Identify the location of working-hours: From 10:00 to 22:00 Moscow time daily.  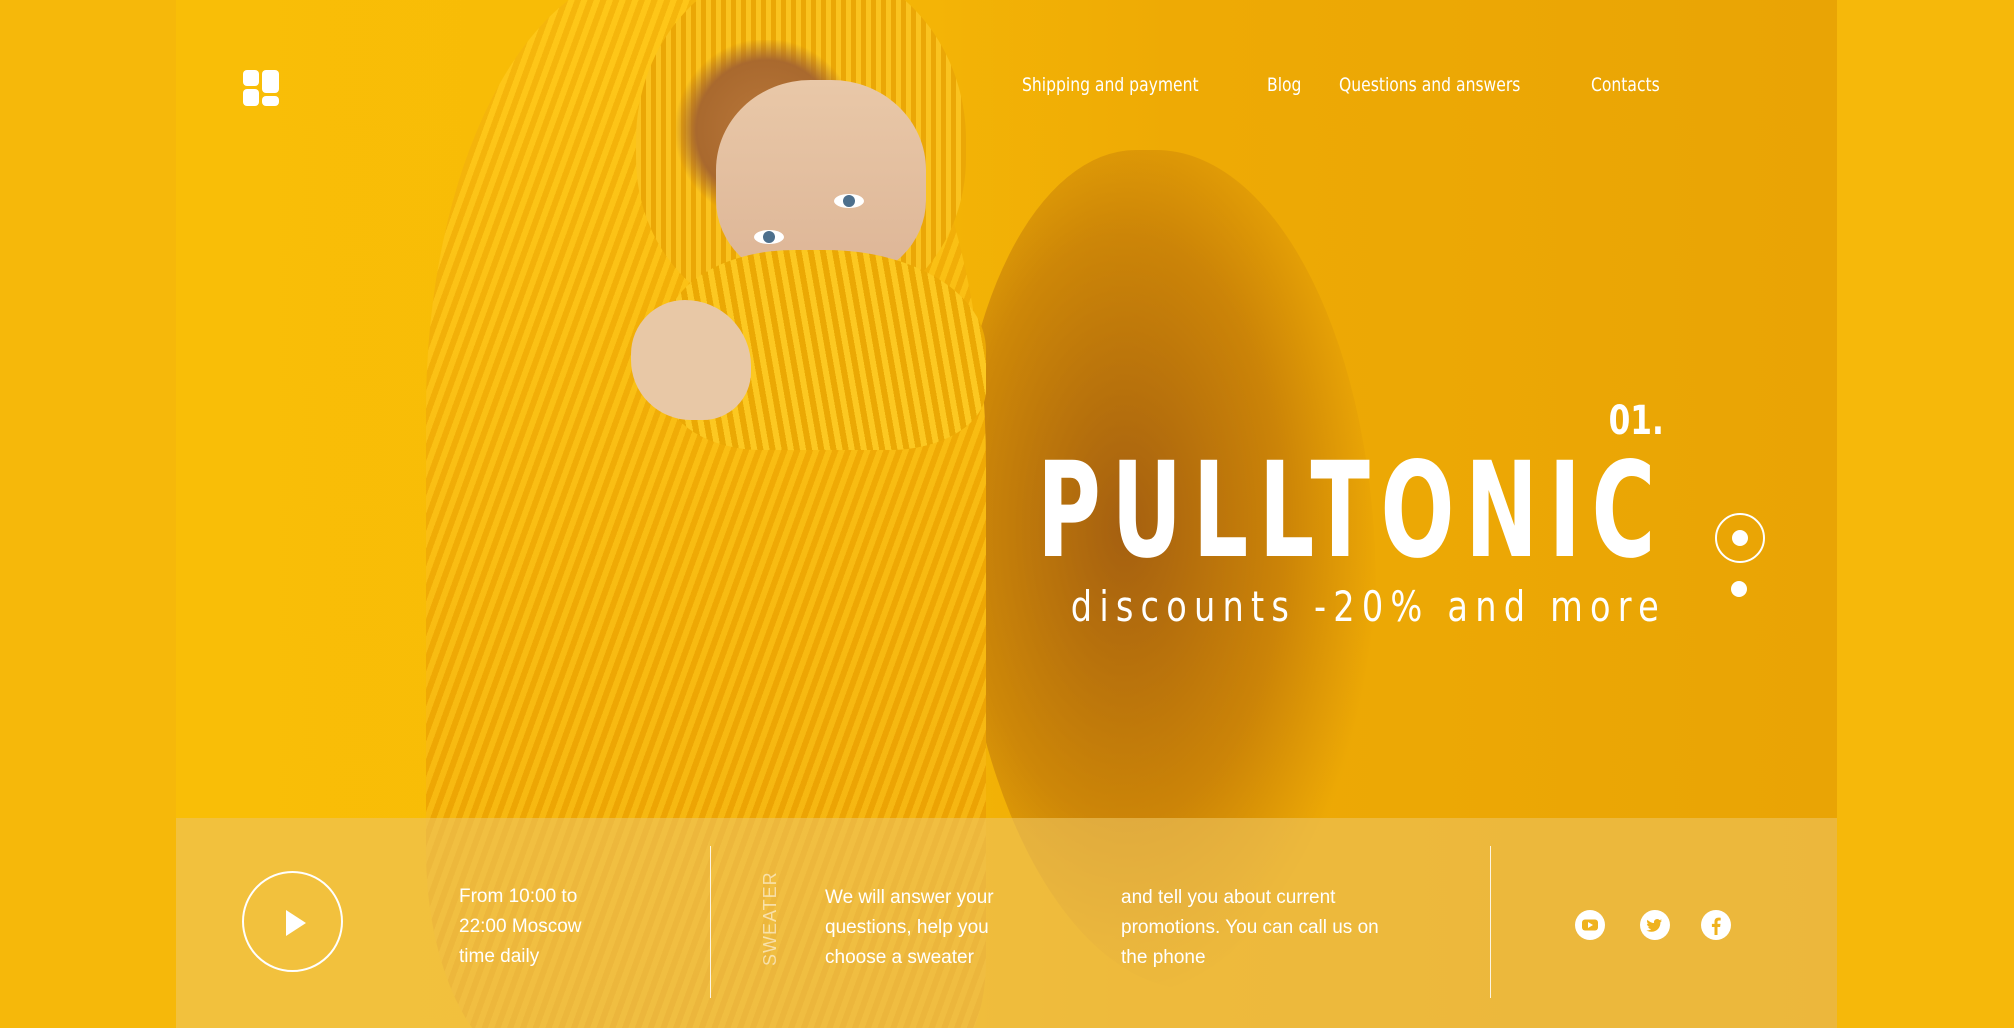
(520, 926).